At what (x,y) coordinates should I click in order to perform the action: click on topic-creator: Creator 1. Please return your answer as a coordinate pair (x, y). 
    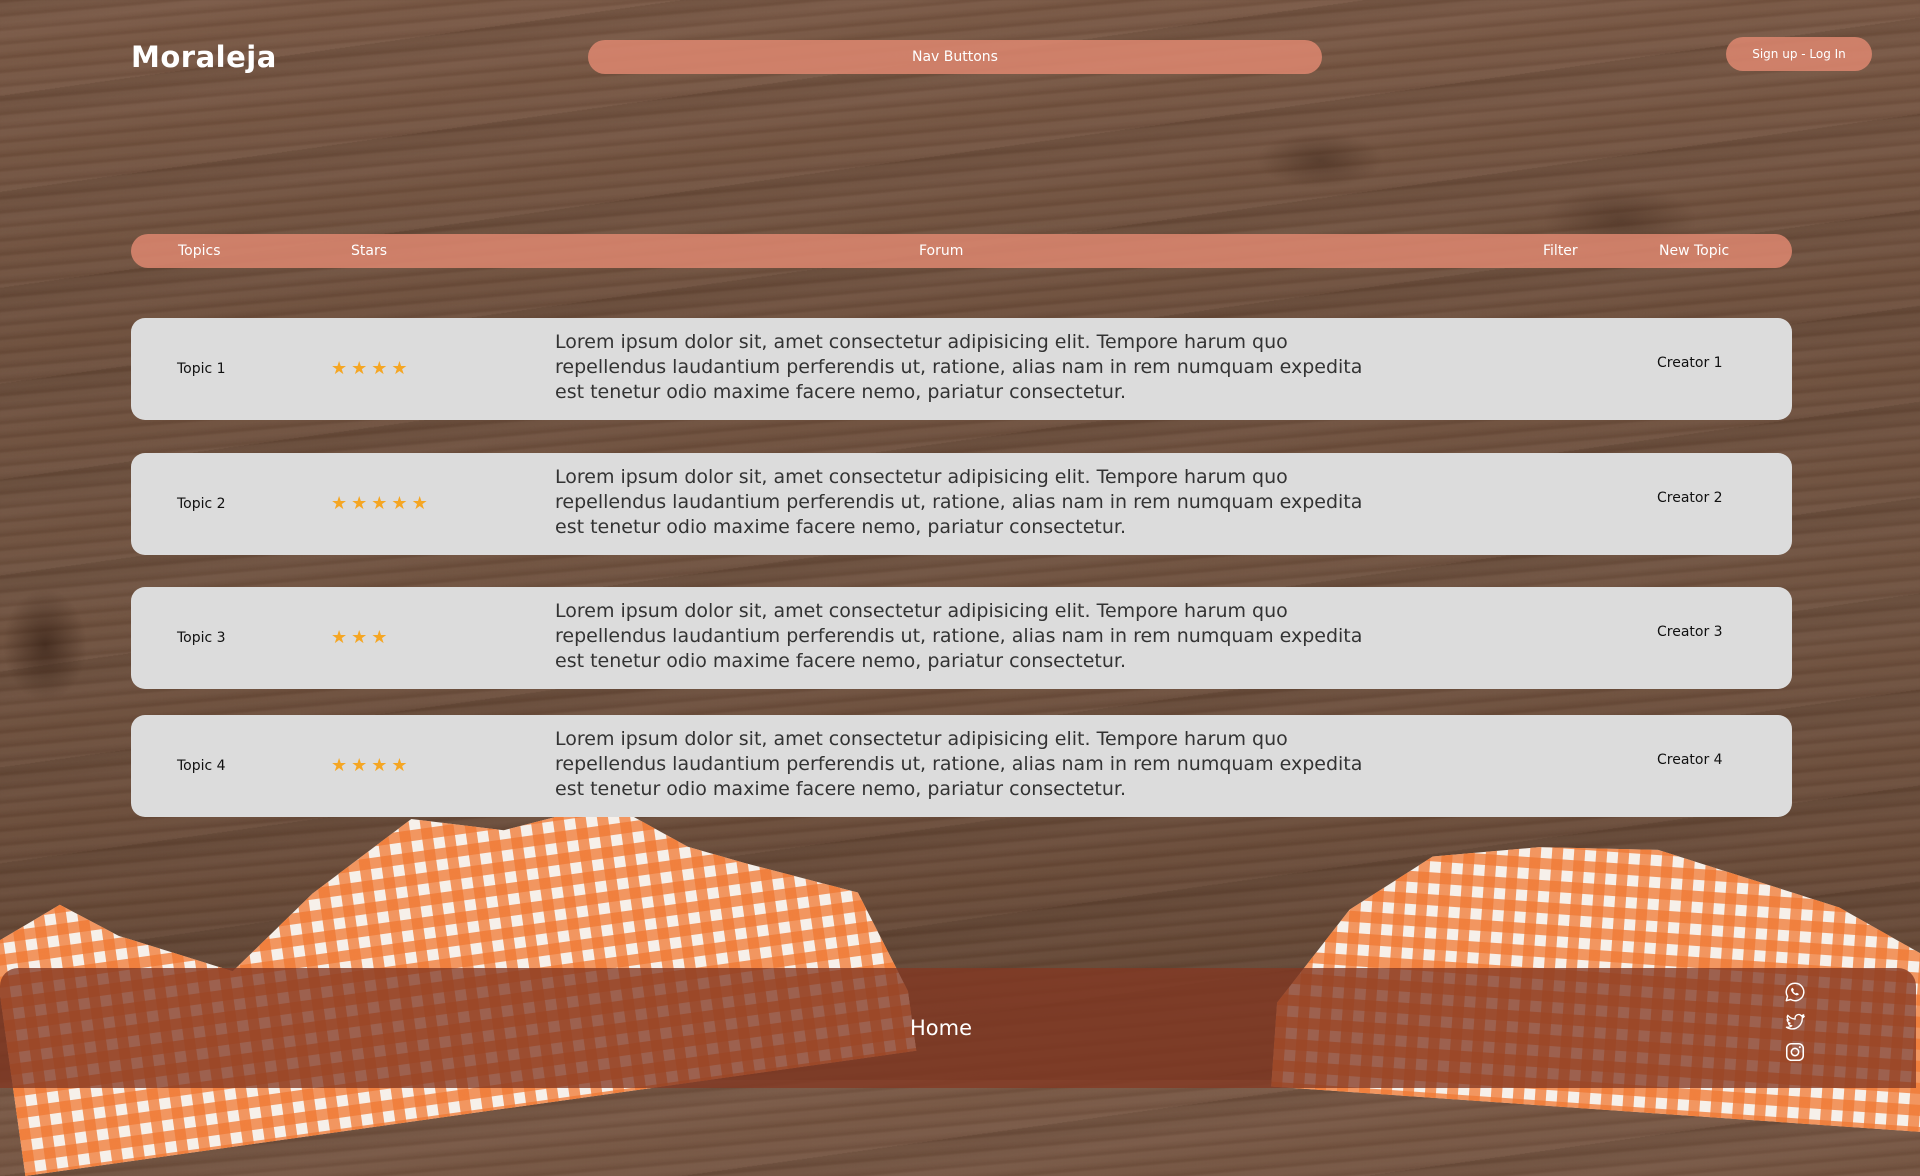
    Looking at the image, I should click on (1690, 363).